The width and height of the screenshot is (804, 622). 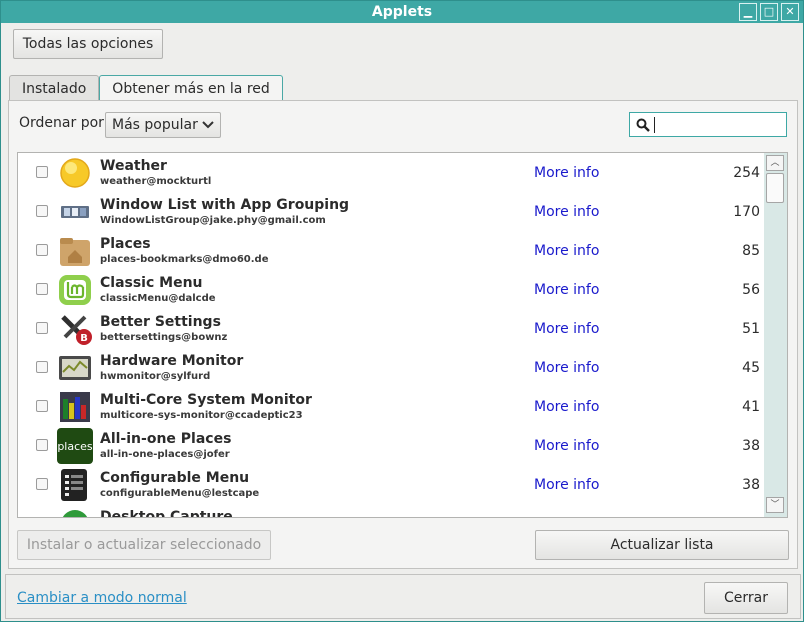 I want to click on applet-name: Places, so click(x=125, y=244).